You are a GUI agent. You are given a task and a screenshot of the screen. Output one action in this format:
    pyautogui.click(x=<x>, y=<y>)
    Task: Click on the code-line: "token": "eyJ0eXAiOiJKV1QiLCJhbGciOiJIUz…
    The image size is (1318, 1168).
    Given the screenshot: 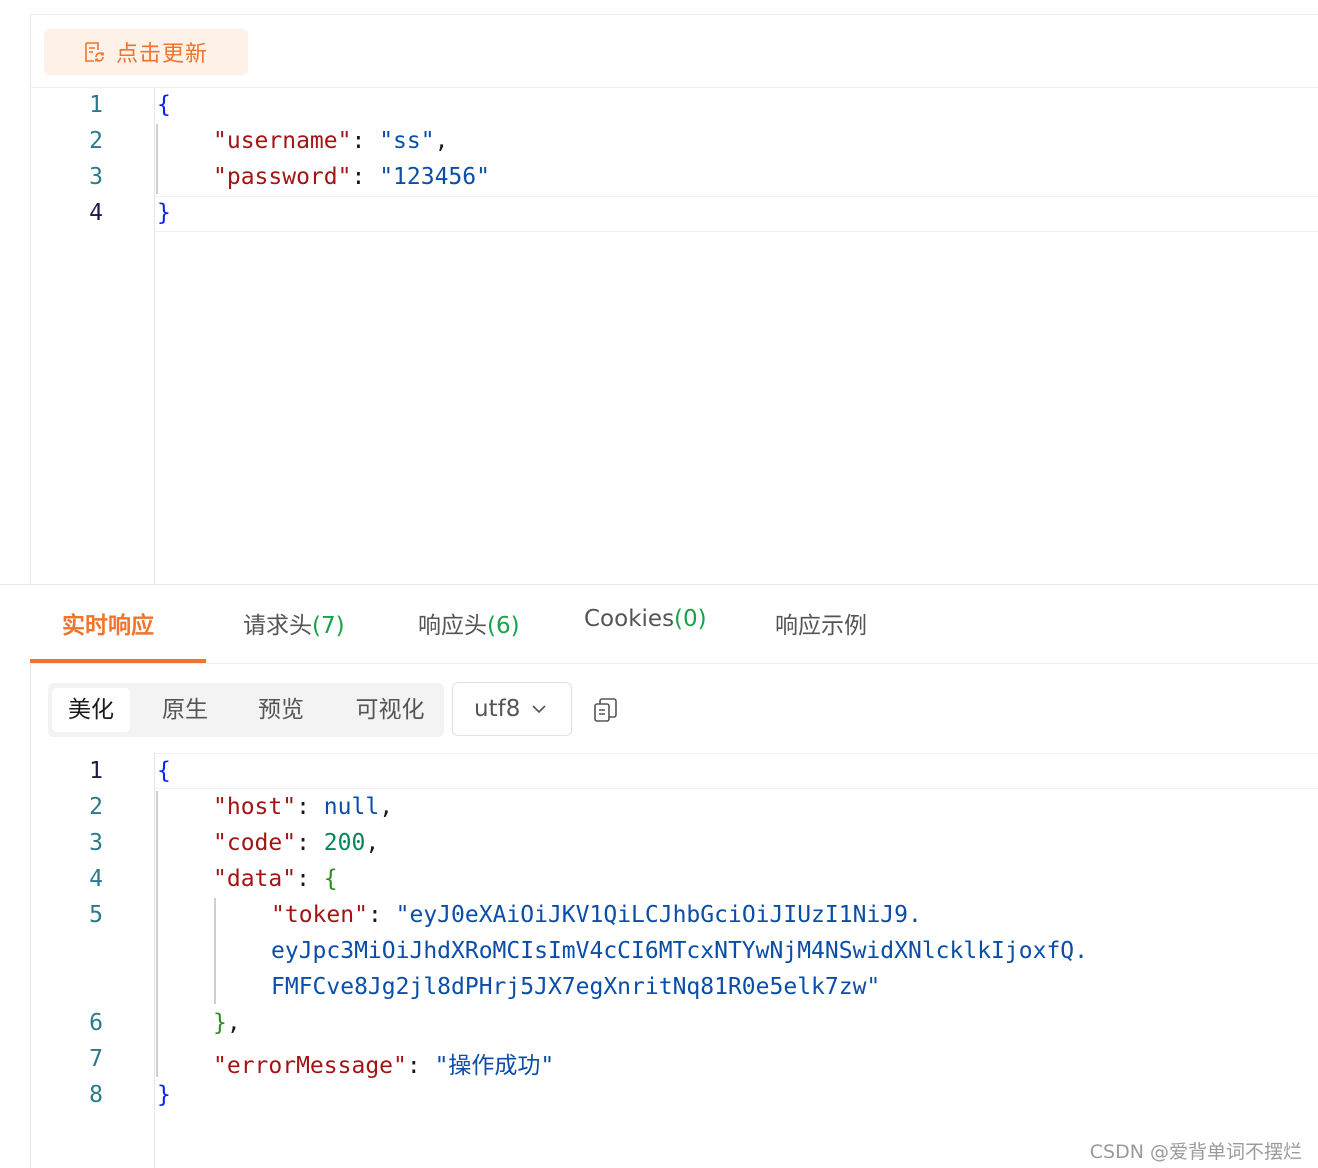 What is the action you would take?
    pyautogui.click(x=596, y=915)
    